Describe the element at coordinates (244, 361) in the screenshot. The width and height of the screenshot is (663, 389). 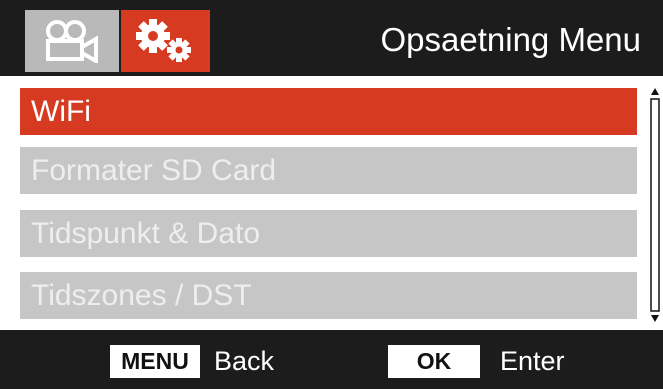
I see `back-label: Back` at that location.